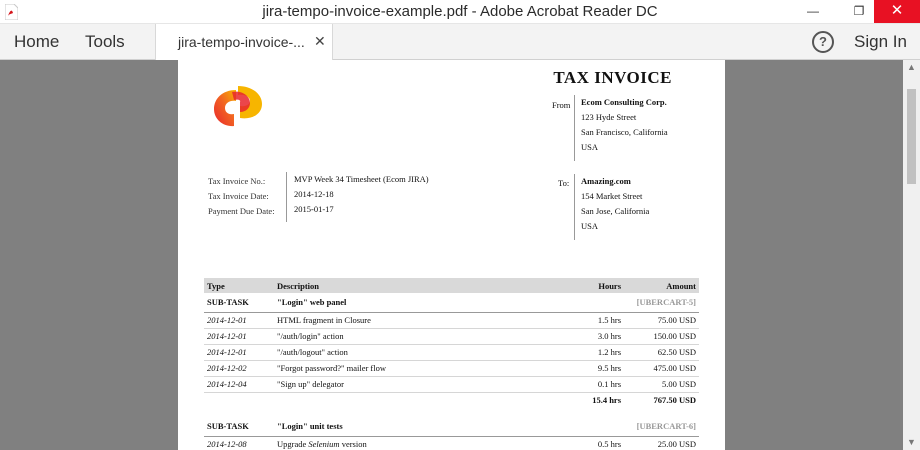 This screenshot has height=450, width=920. Describe the element at coordinates (320, 41) in the screenshot. I see `close-tab-icon: ✕` at that location.